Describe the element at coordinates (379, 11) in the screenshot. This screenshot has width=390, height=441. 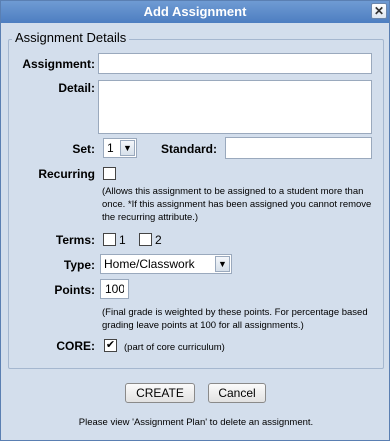
I see `close-icon: ✕` at that location.